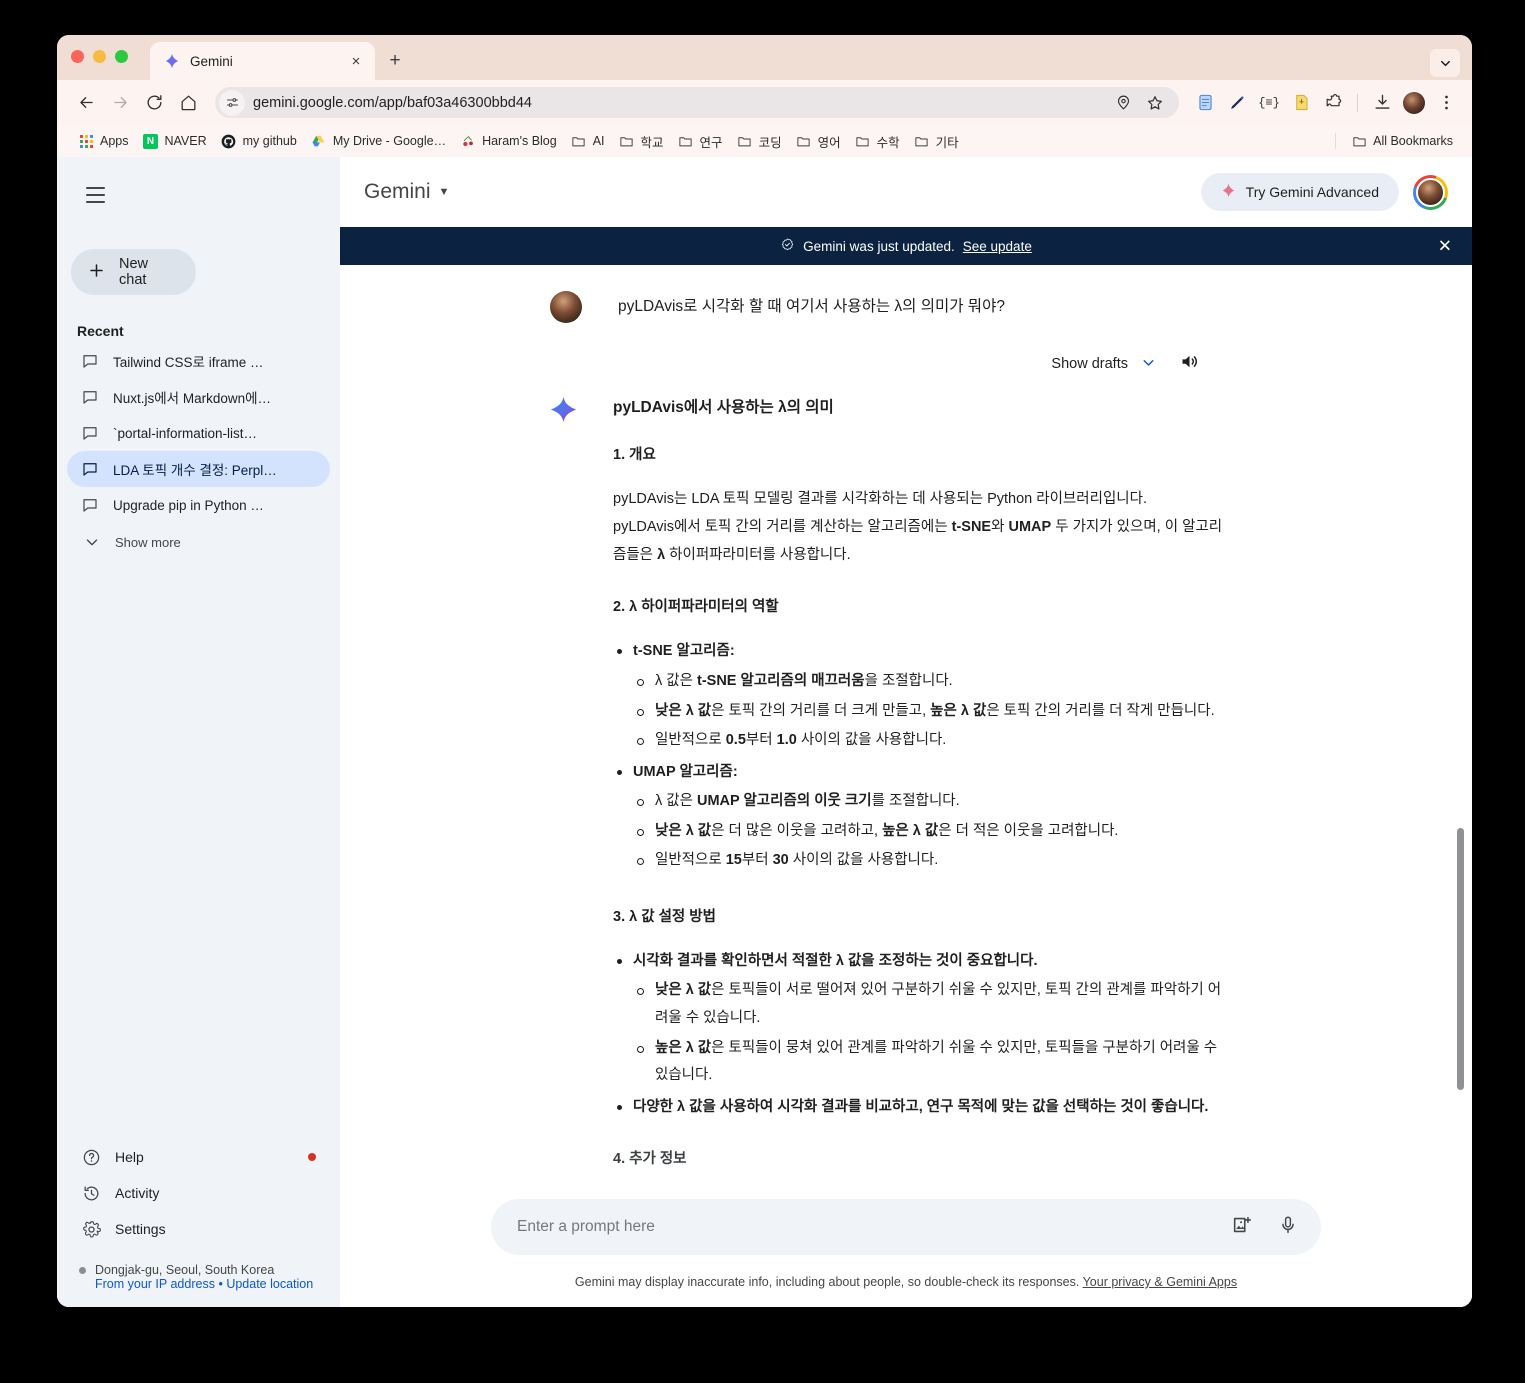 The image size is (1525, 1383). I want to click on try-gemini-advanced-button: Try Gemini Advanced, so click(1299, 192).